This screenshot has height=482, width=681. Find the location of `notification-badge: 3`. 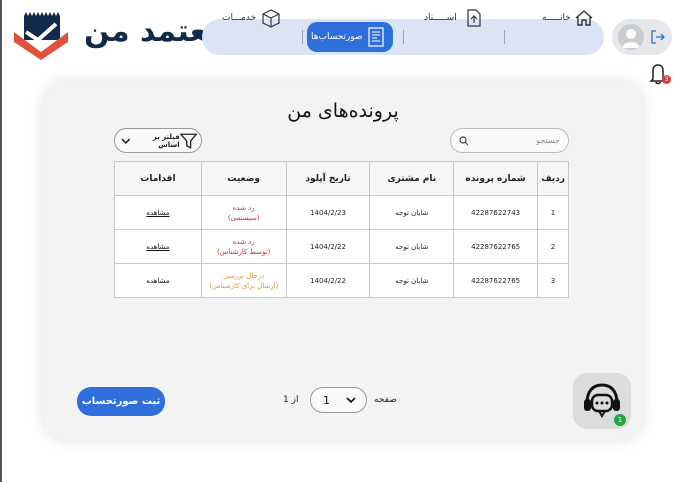

notification-badge: 3 is located at coordinates (666, 79).